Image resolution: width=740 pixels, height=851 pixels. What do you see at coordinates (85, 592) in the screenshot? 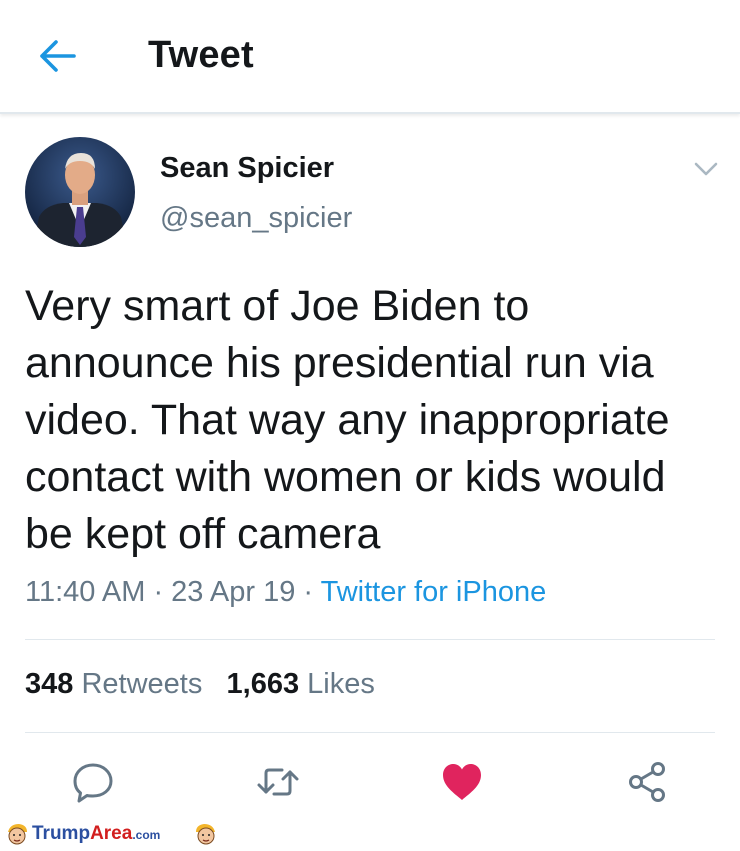
I see `tweet-time: 11:40 AM` at bounding box center [85, 592].